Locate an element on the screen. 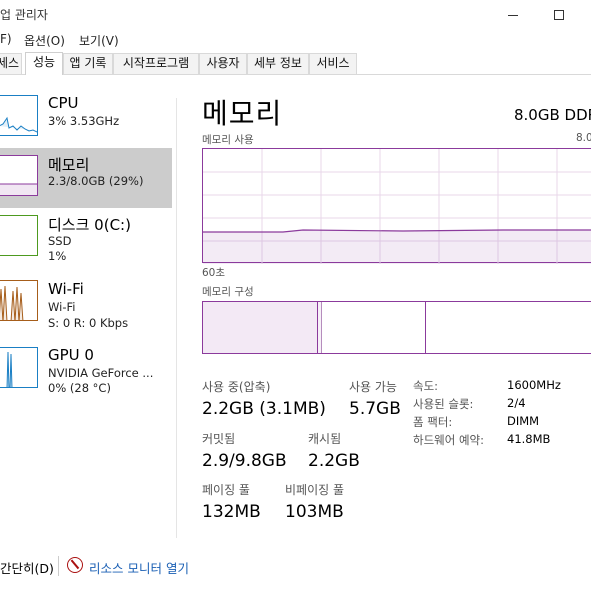  disk-thumbnail-graph is located at coordinates (19, 235).